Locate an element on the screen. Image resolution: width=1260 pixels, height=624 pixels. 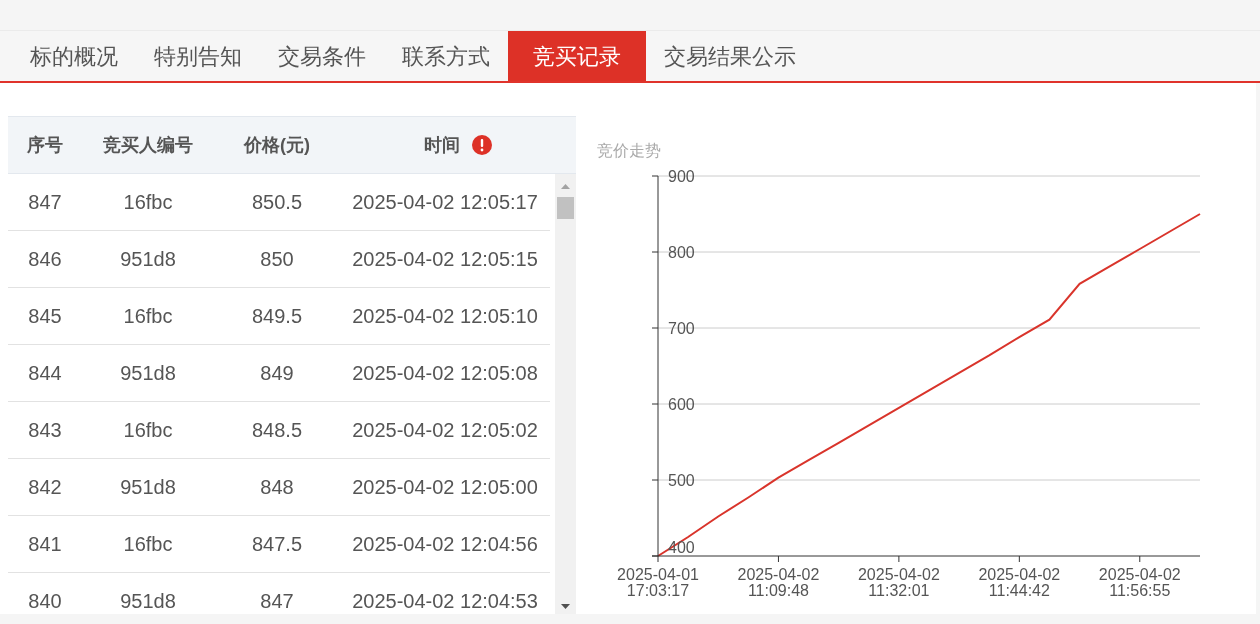
bid-price: 847.5 is located at coordinates (277, 544).